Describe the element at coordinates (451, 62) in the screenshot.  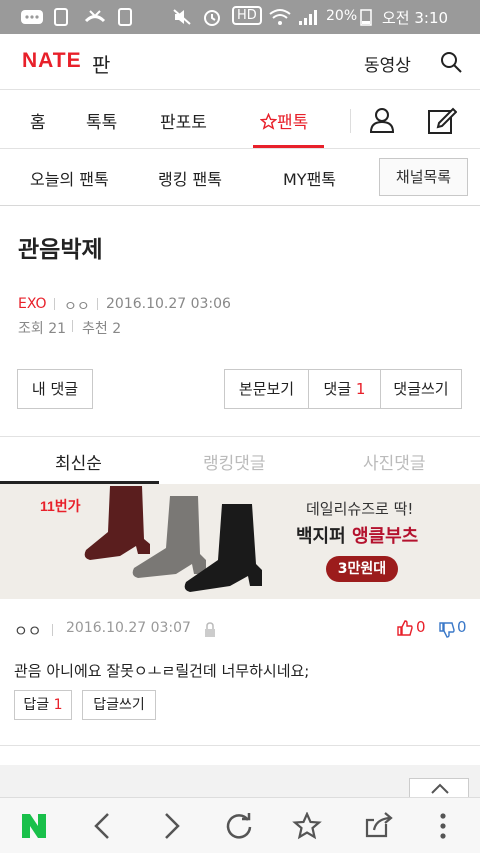
I see `search-icon` at that location.